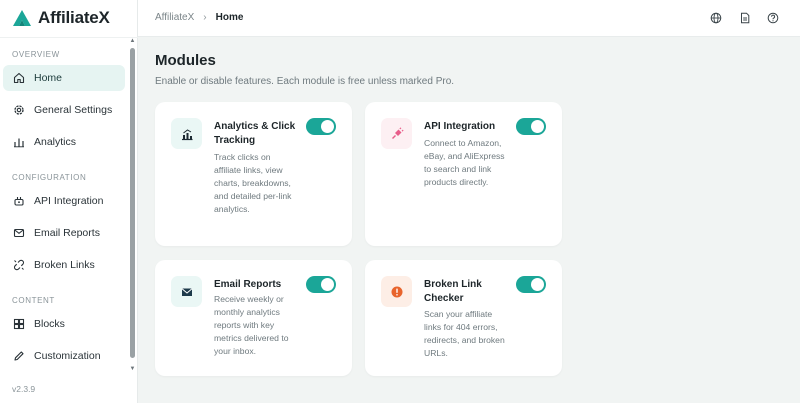 The width and height of the screenshot is (800, 403). What do you see at coordinates (74, 17) in the screenshot?
I see `brand-name: AffiliateX` at bounding box center [74, 17].